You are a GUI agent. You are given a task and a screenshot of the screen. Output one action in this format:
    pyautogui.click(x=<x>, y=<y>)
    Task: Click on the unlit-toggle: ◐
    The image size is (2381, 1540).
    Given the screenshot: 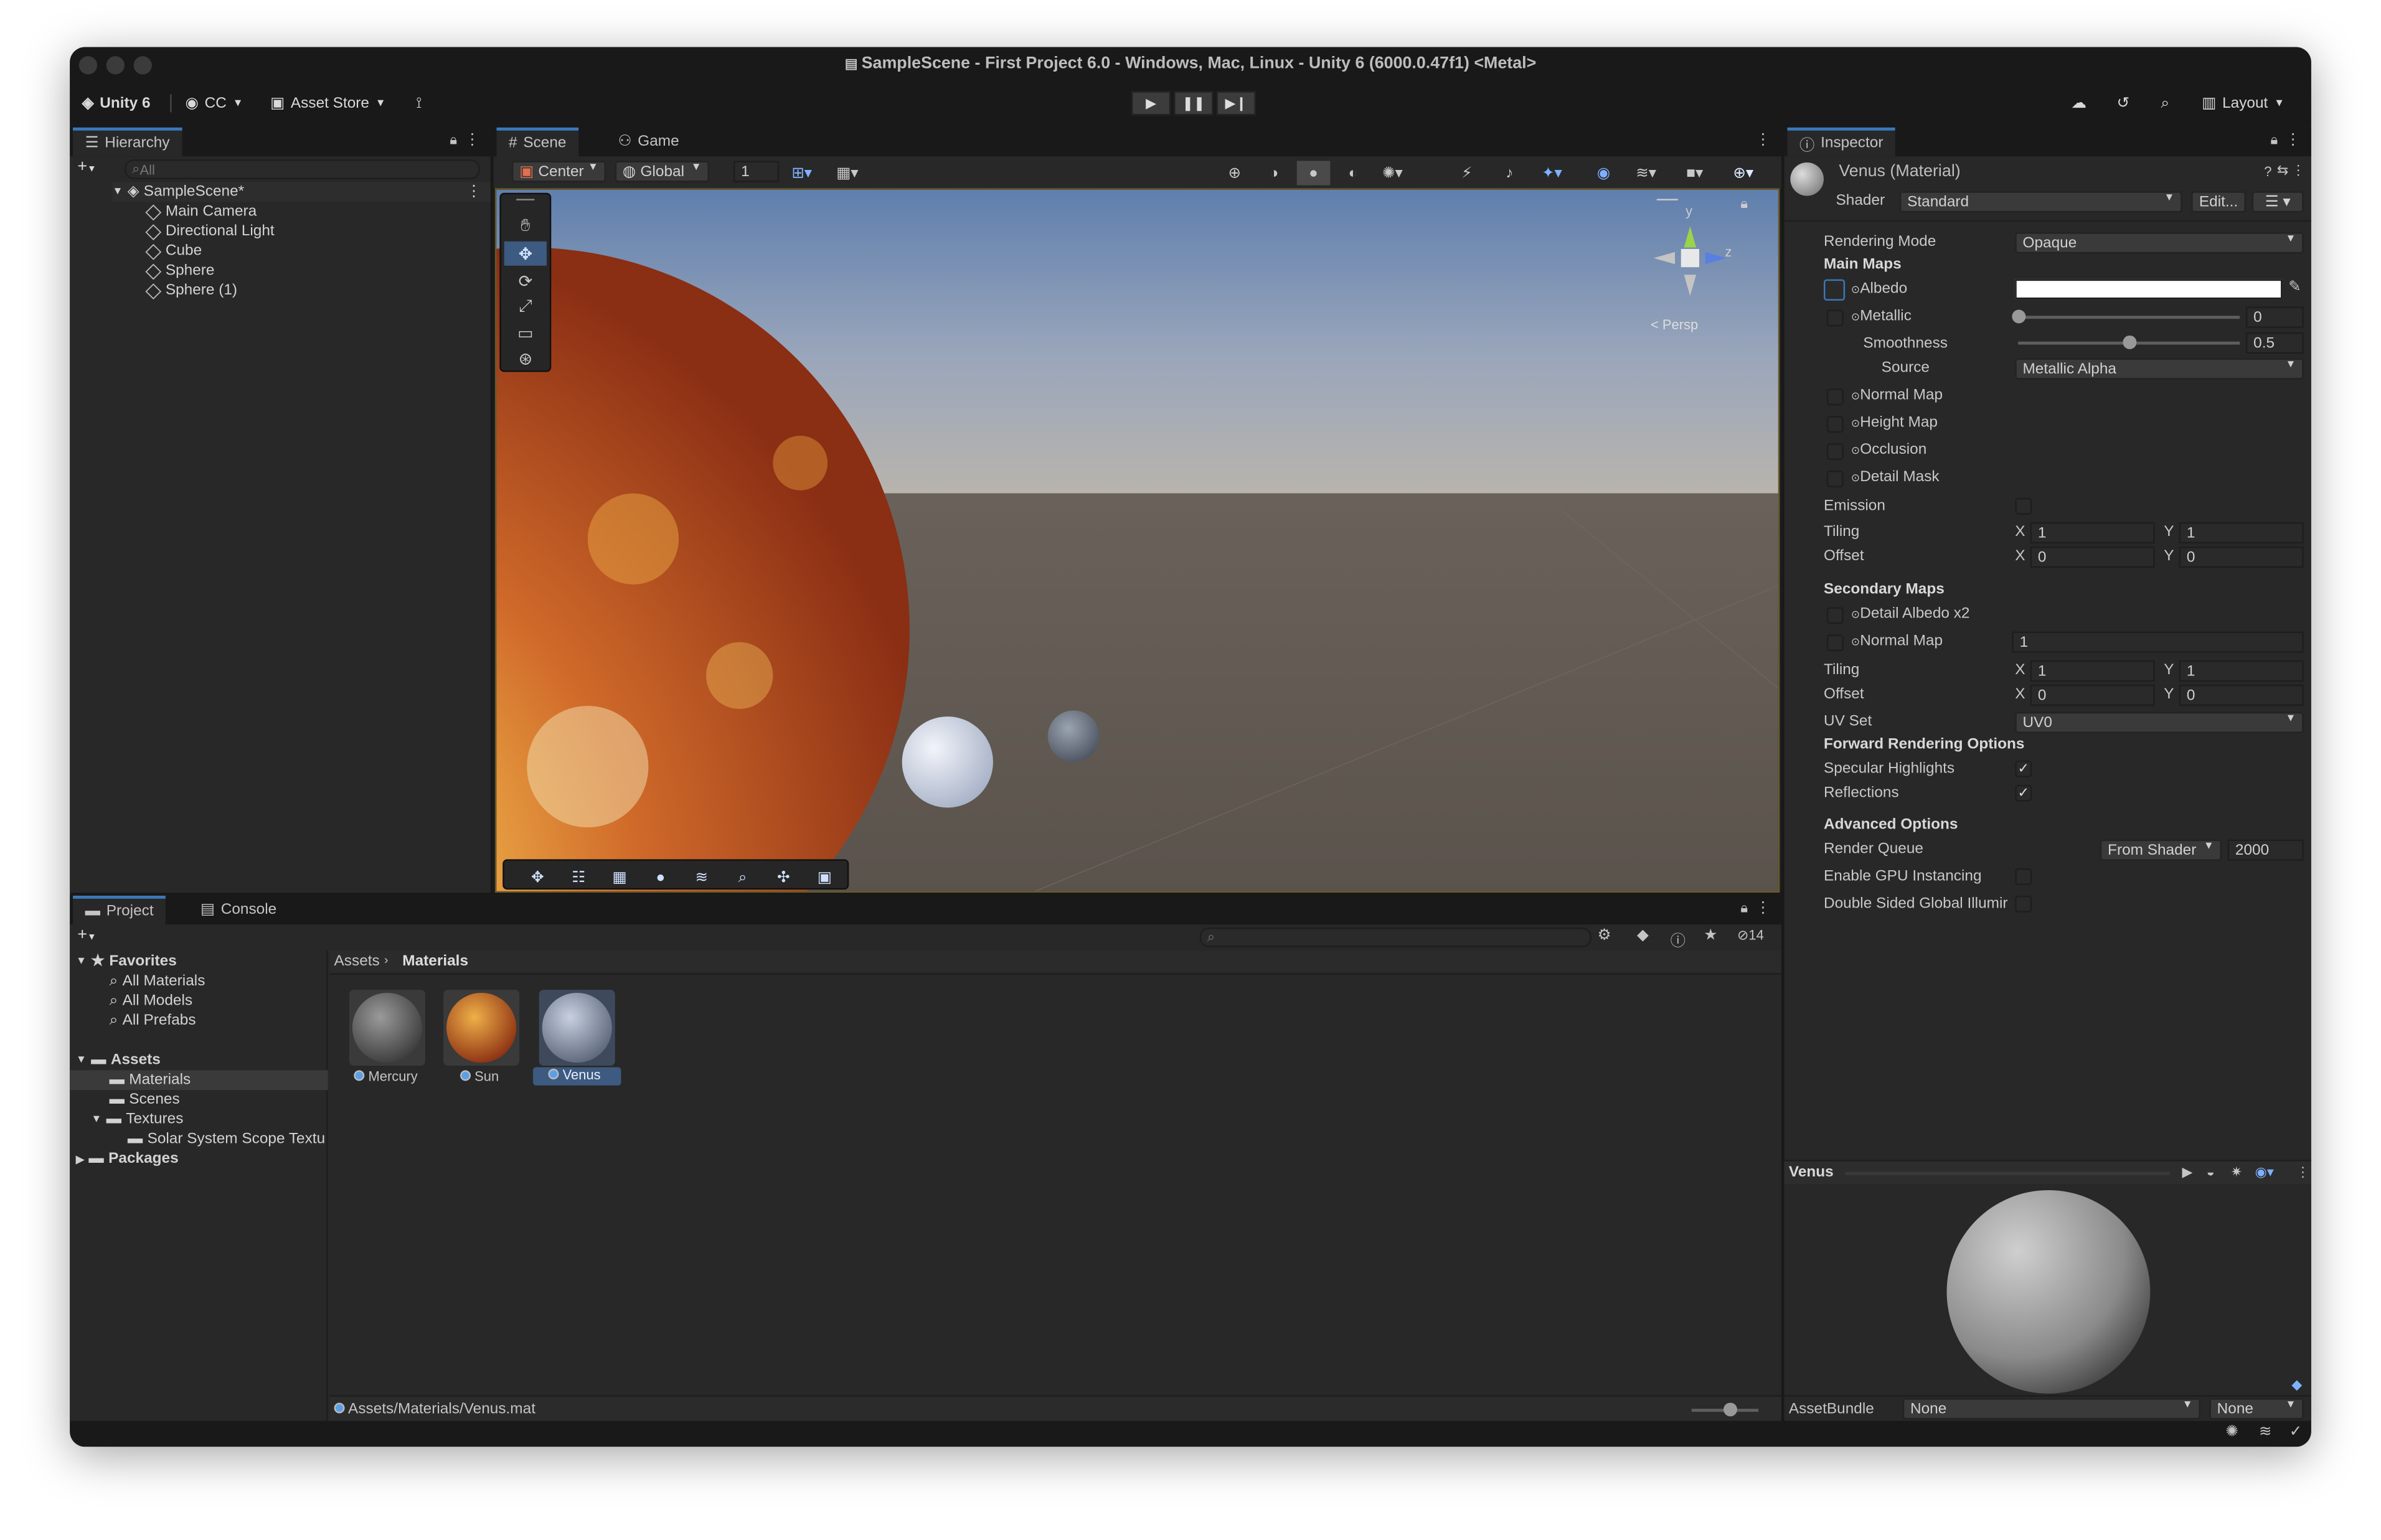 What is the action you would take?
    pyautogui.click(x=1353, y=173)
    